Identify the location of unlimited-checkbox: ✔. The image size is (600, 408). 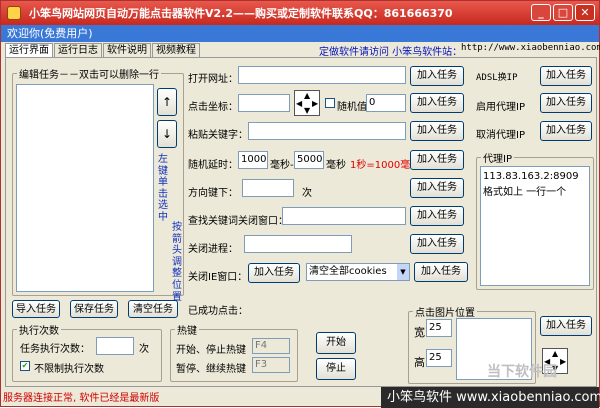
(25, 366).